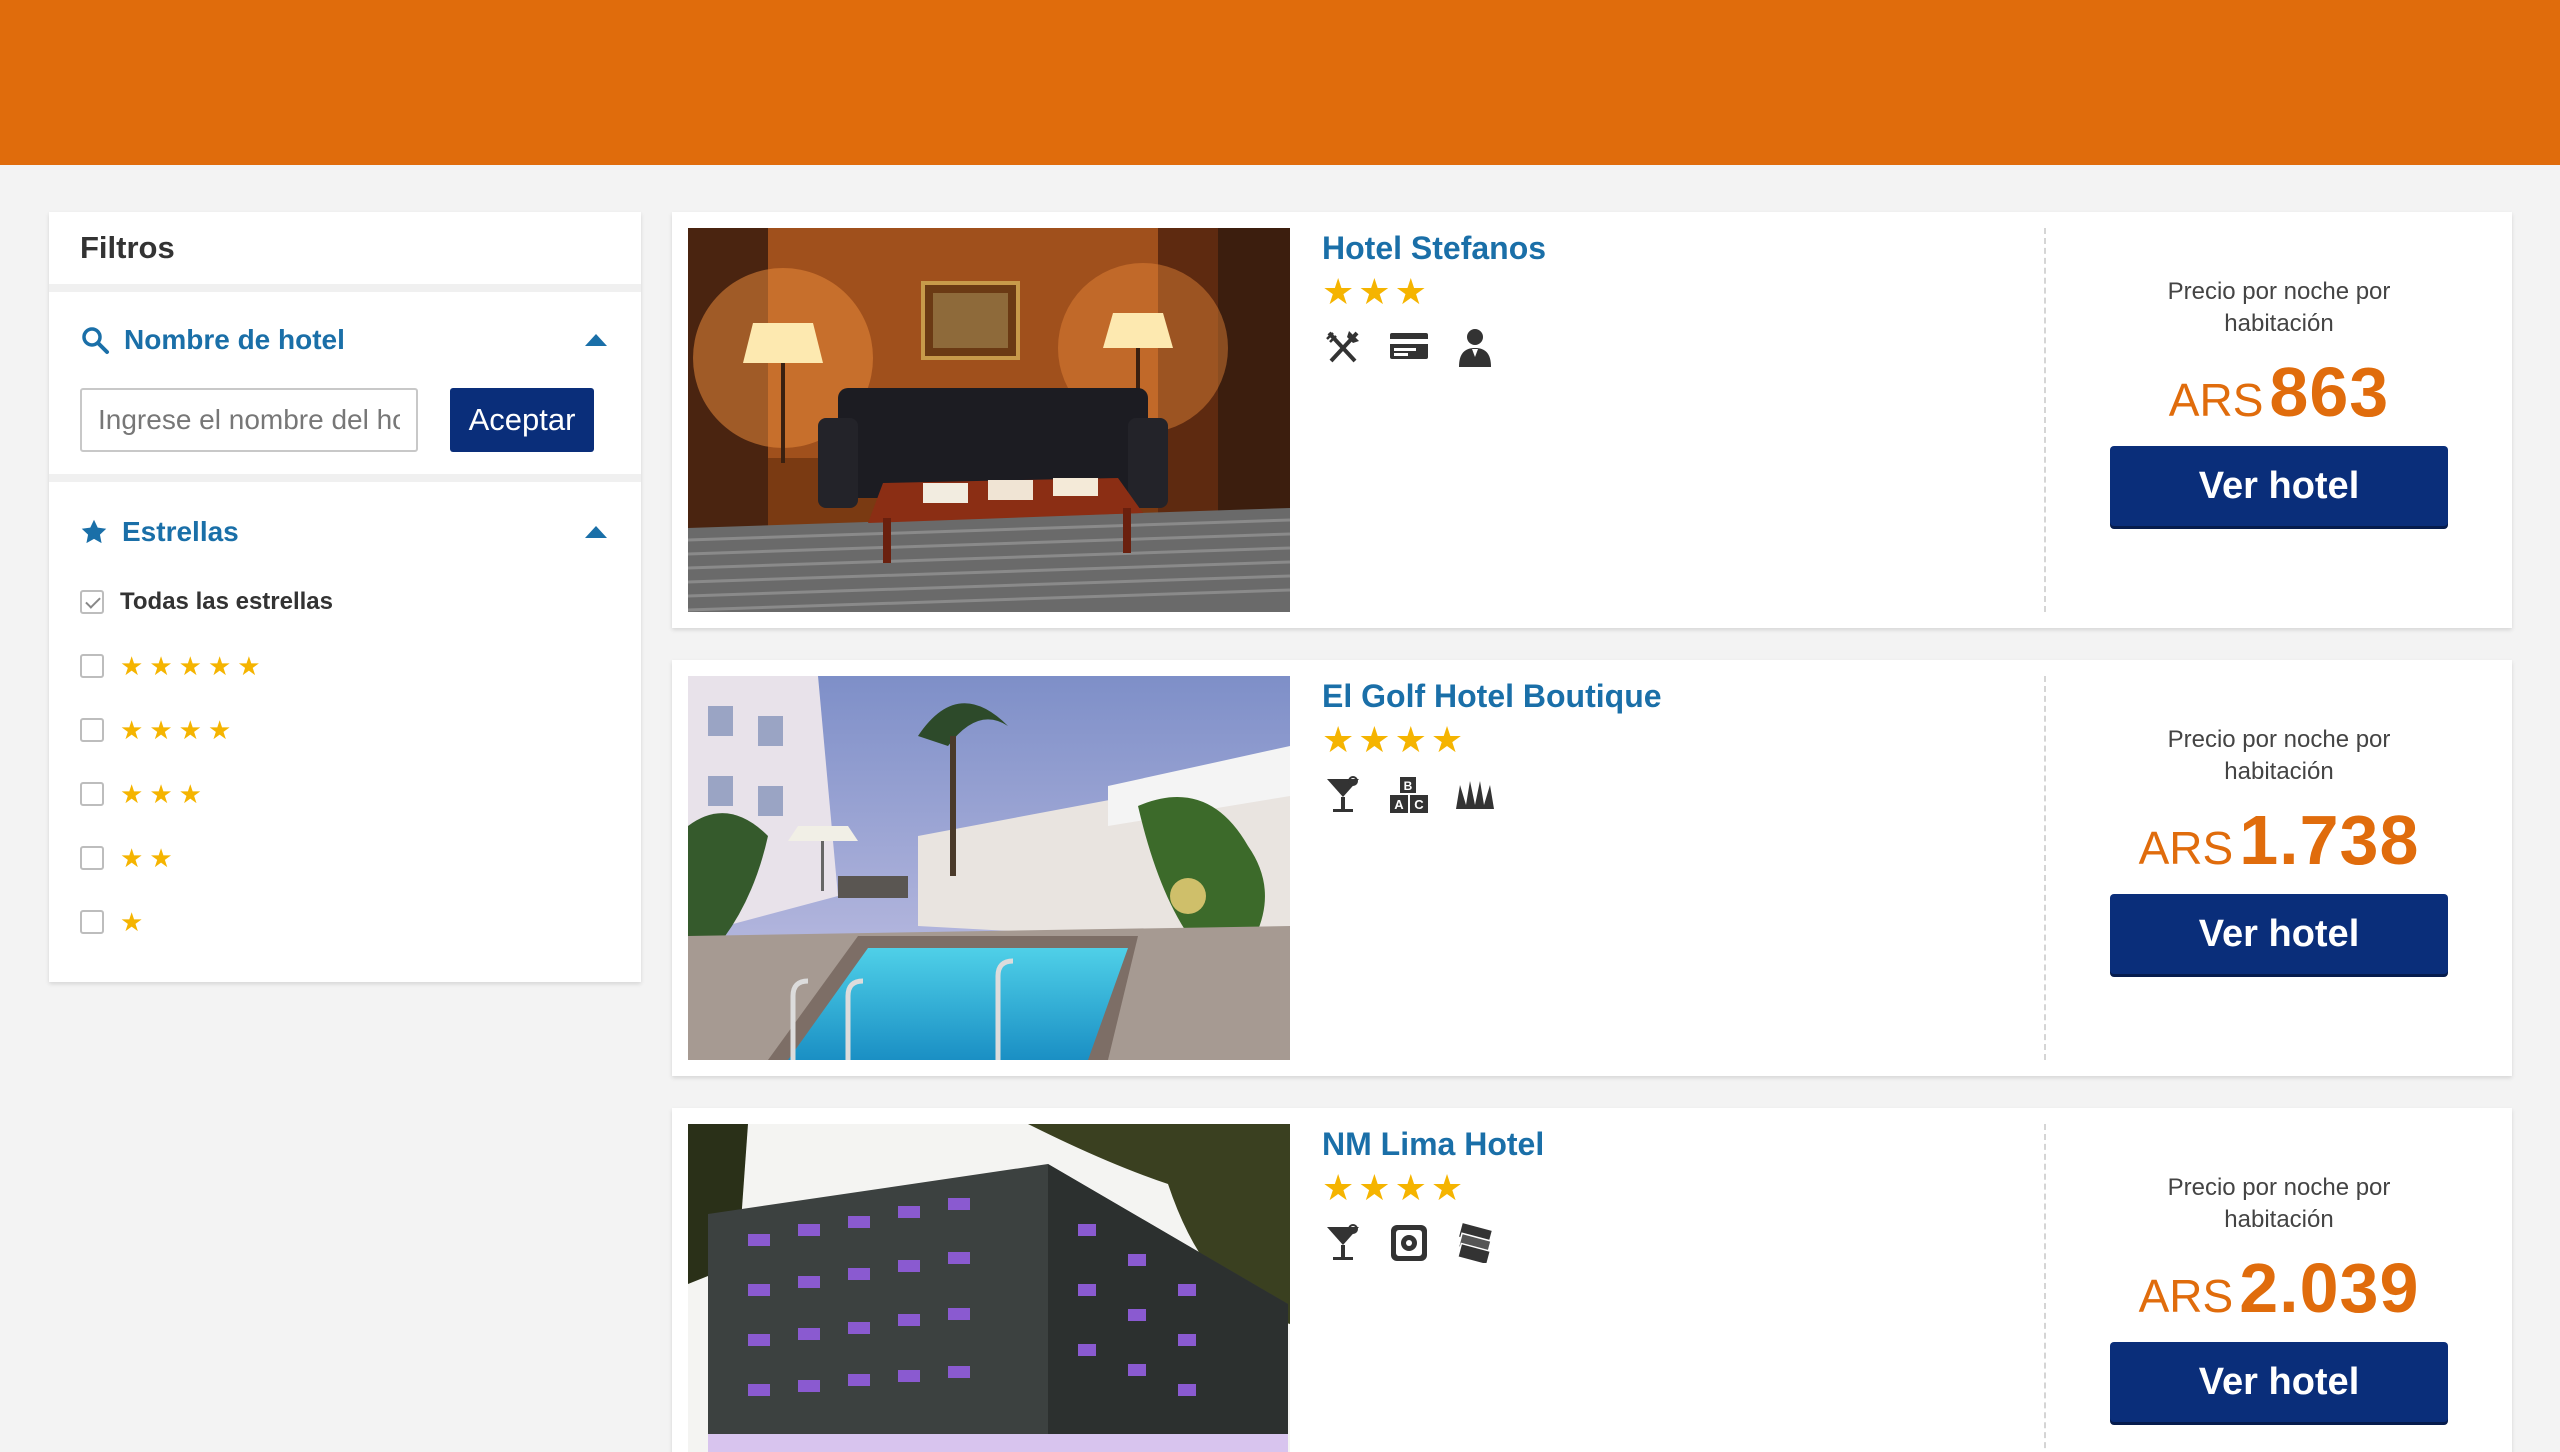 The width and height of the screenshot is (2560, 1452). I want to click on price: ARS 1.738, so click(2279, 840).